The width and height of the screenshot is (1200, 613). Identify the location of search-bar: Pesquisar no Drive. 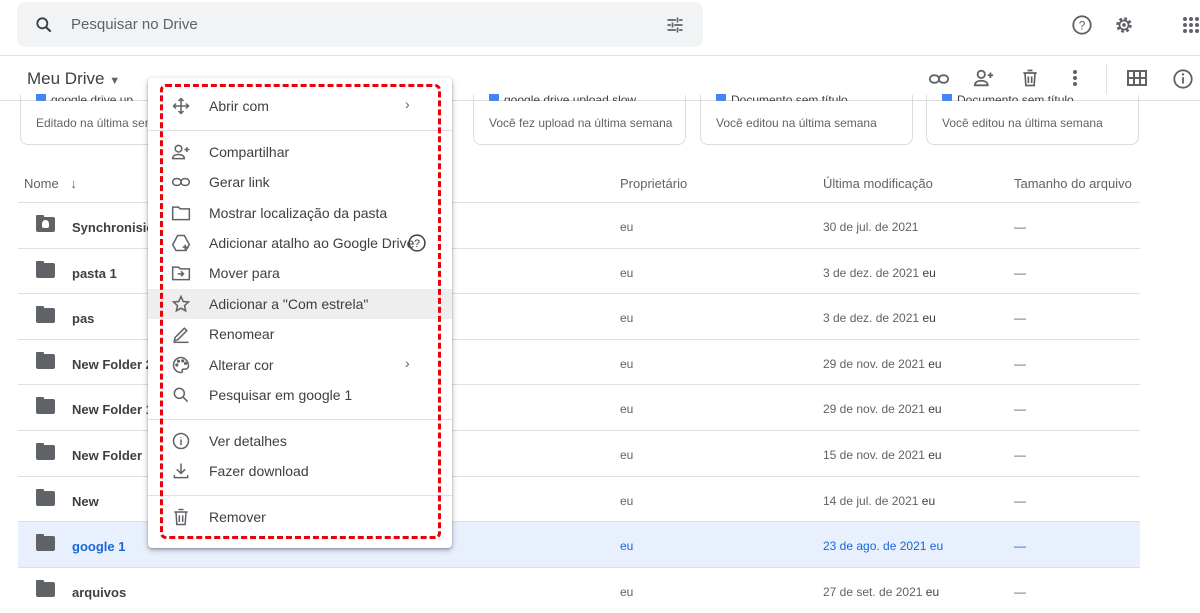
(360, 24).